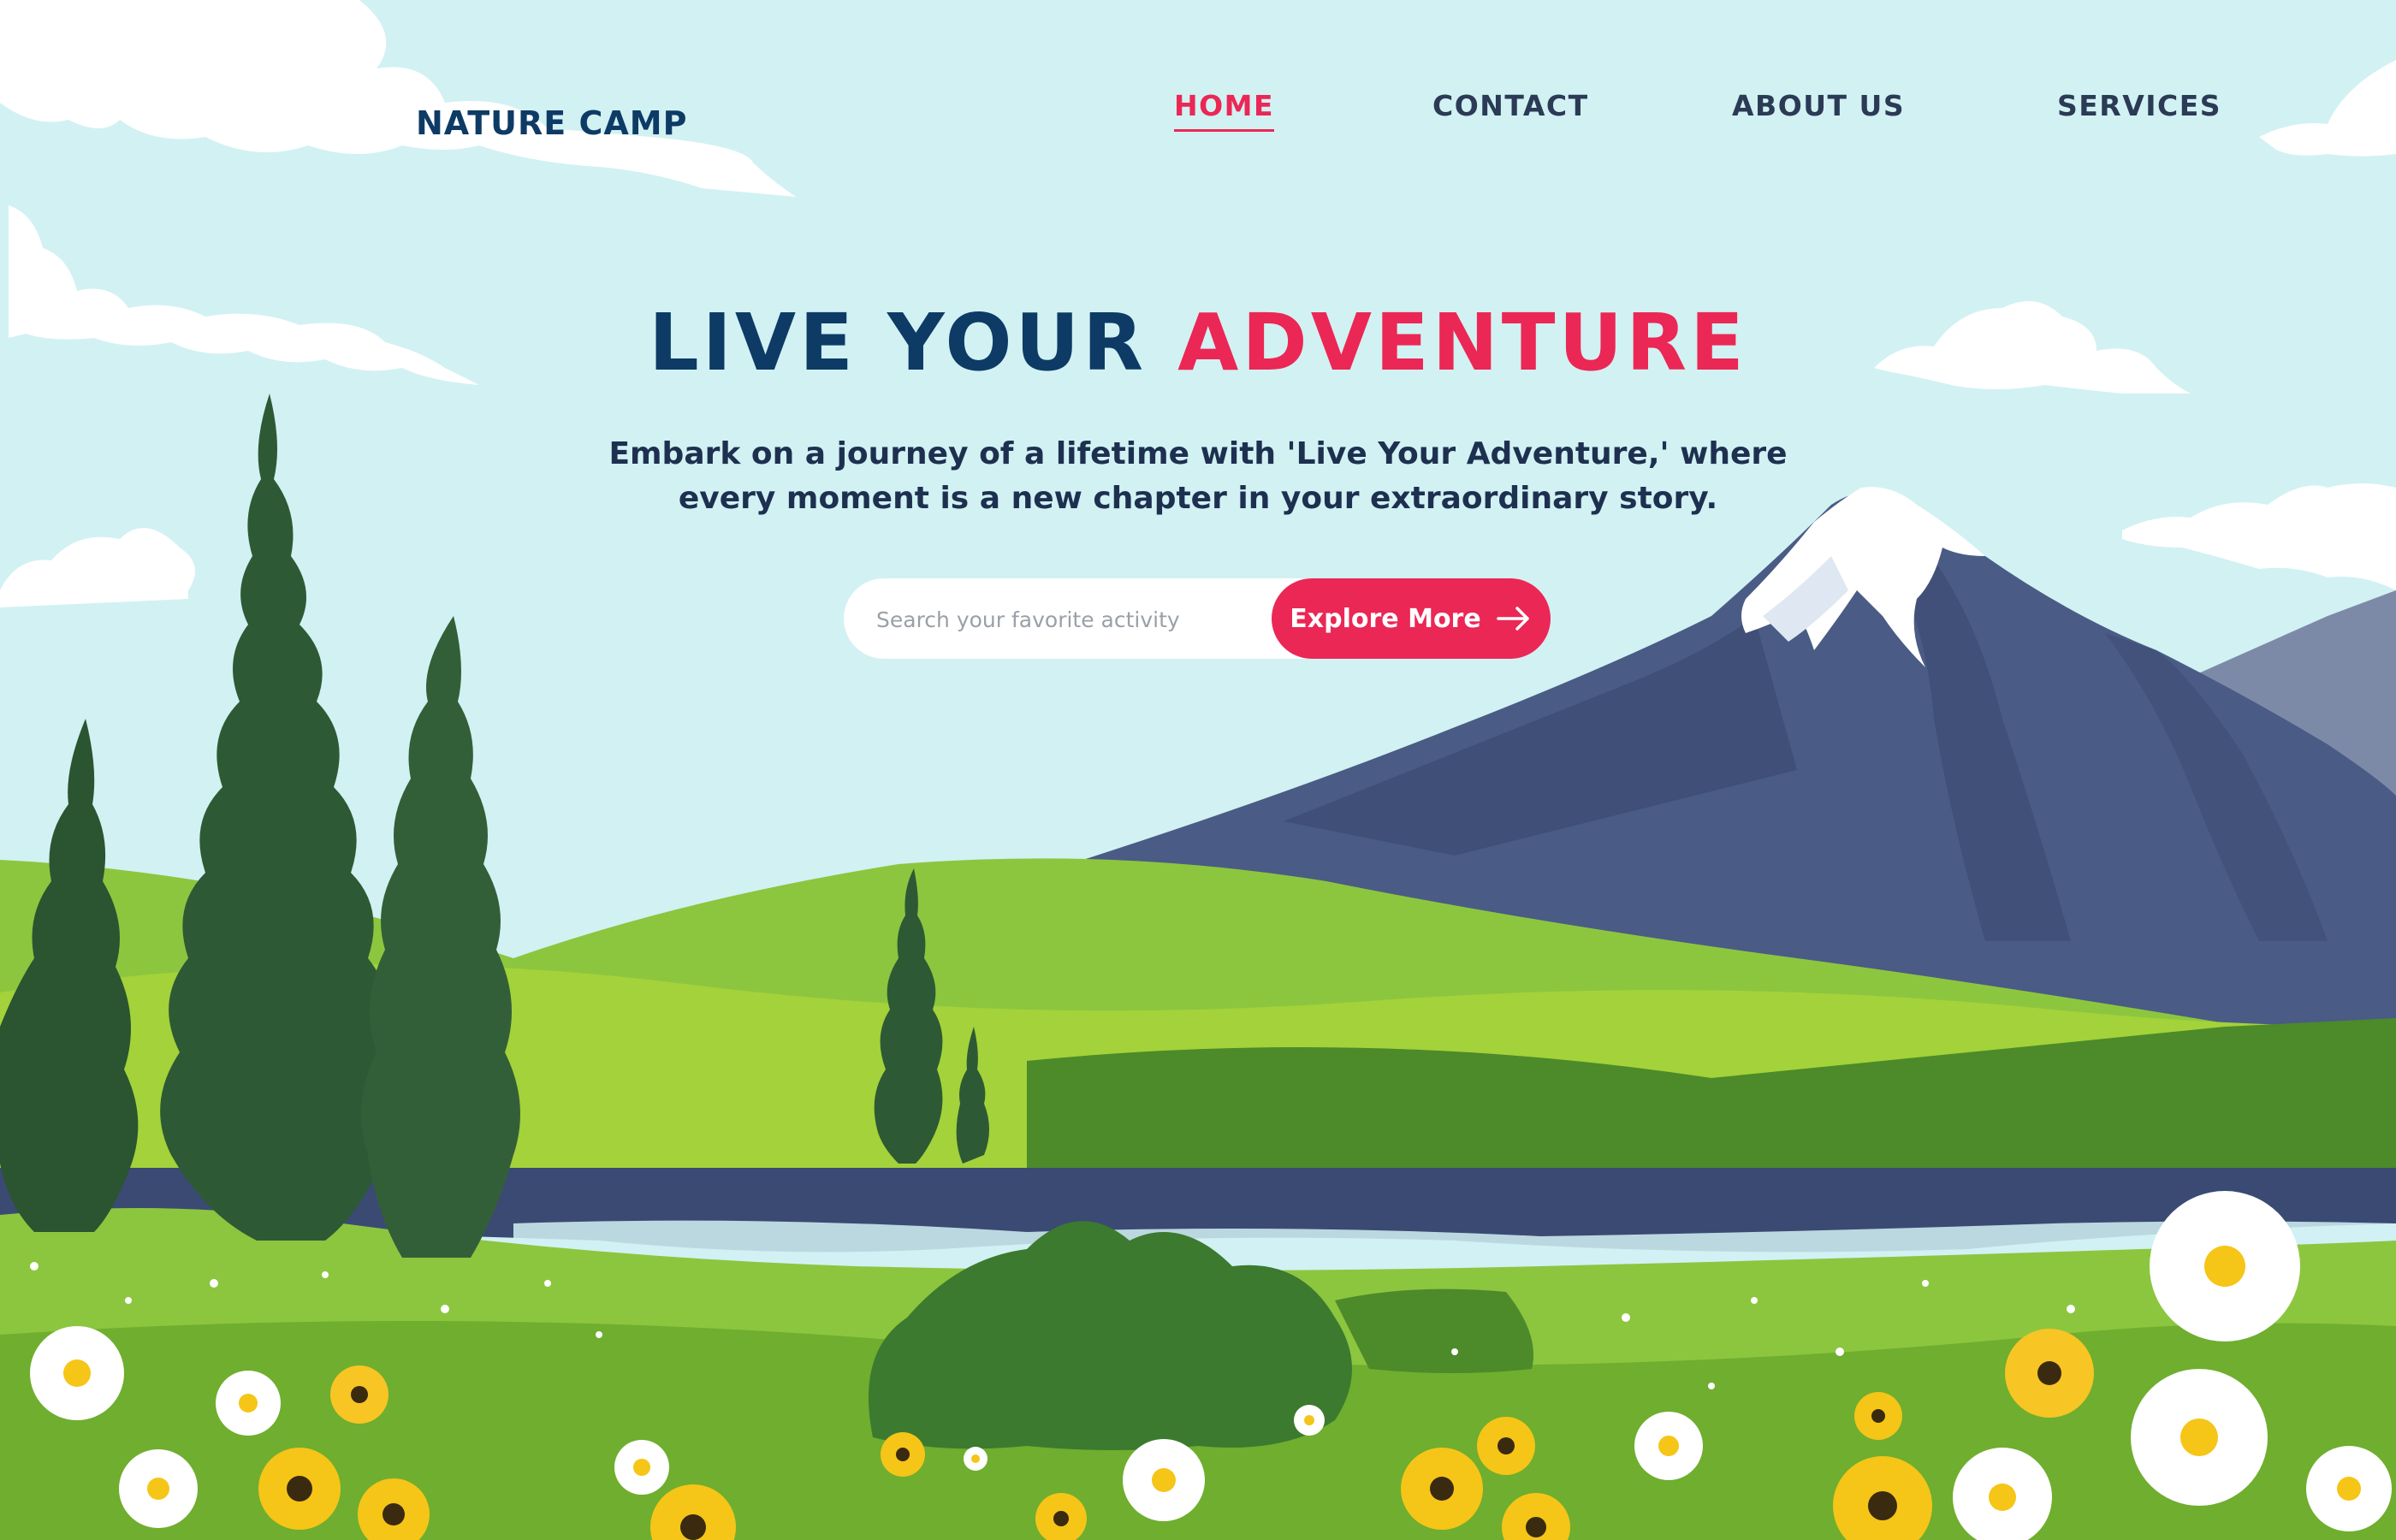  Describe the element at coordinates (1510, 109) in the screenshot. I see `nav-contact: CONTACT` at that location.